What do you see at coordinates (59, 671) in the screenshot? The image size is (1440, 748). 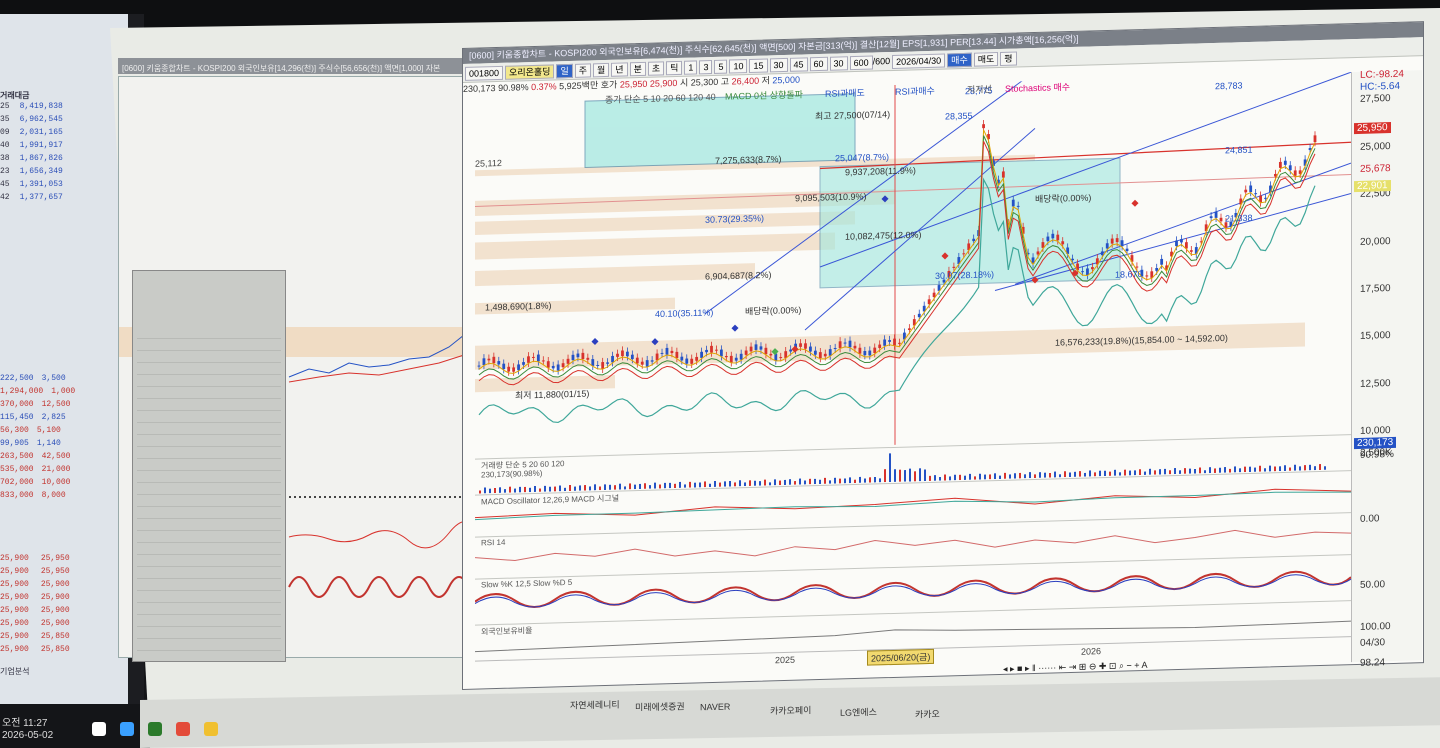 I see `company-analysis-tab: 기업분석` at bounding box center [59, 671].